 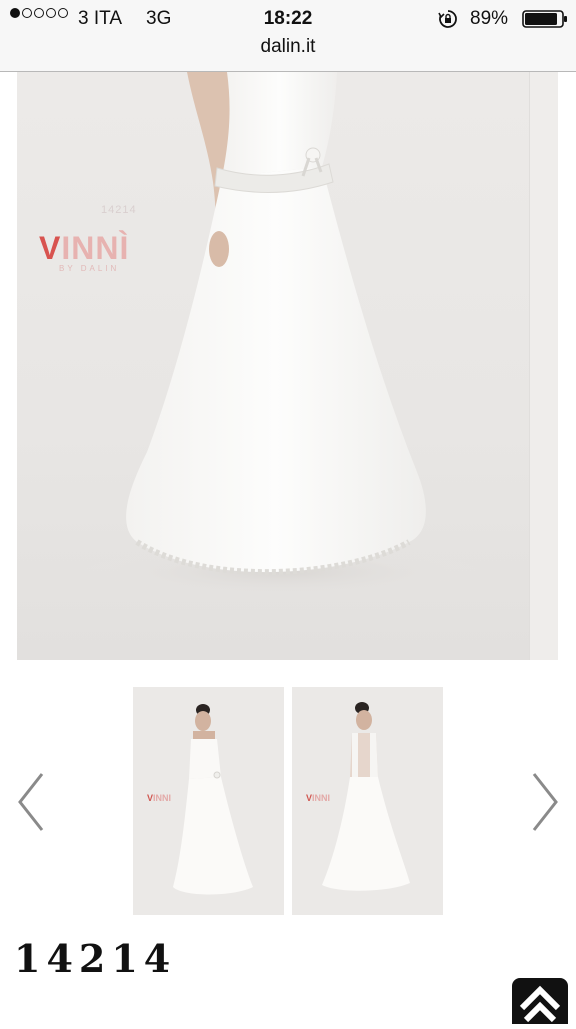 What do you see at coordinates (119, 210) in the screenshot?
I see `photo-model-code: 14214` at bounding box center [119, 210].